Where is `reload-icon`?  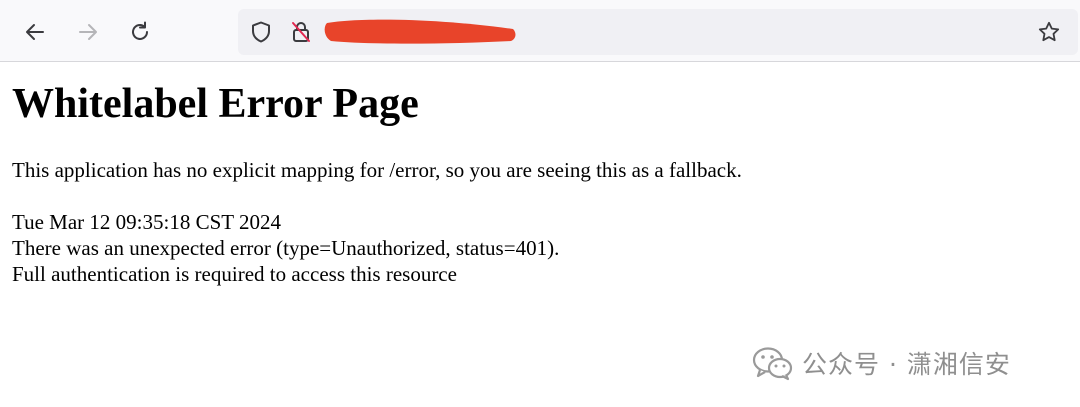
reload-icon is located at coordinates (140, 30).